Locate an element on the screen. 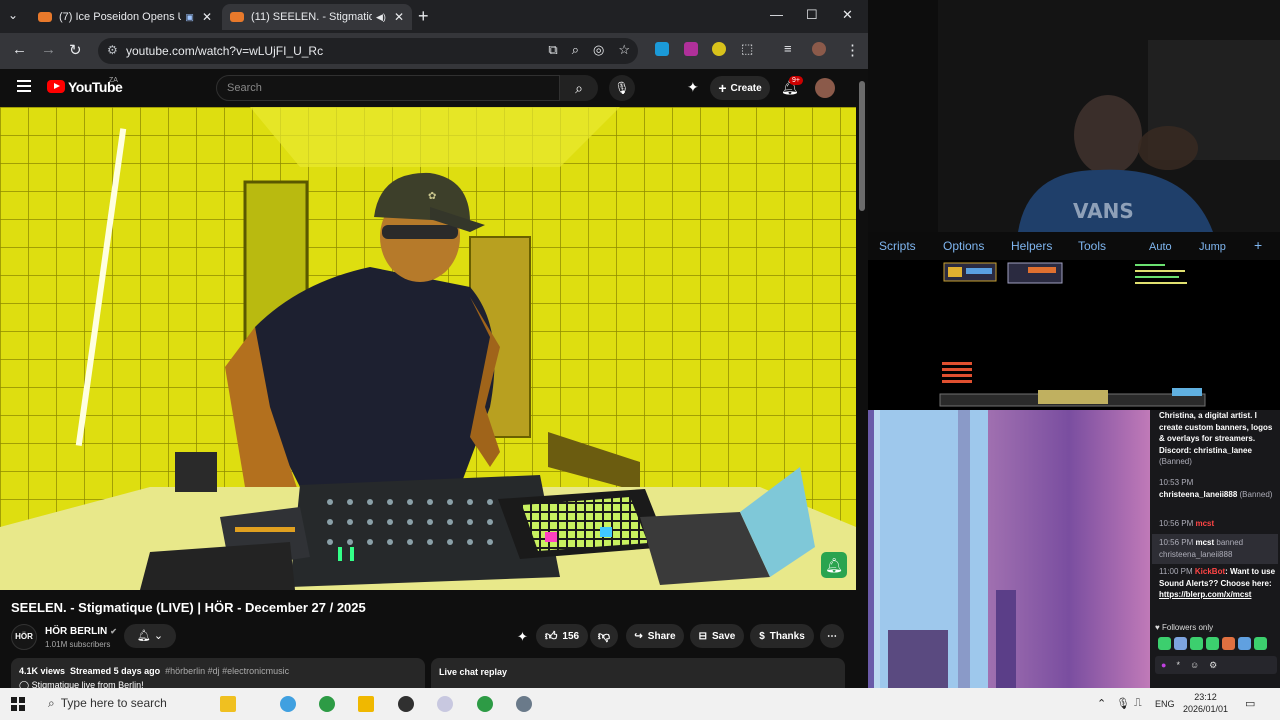 The image size is (1280, 720). super-thanks-icon: $ is located at coordinates (762, 636).